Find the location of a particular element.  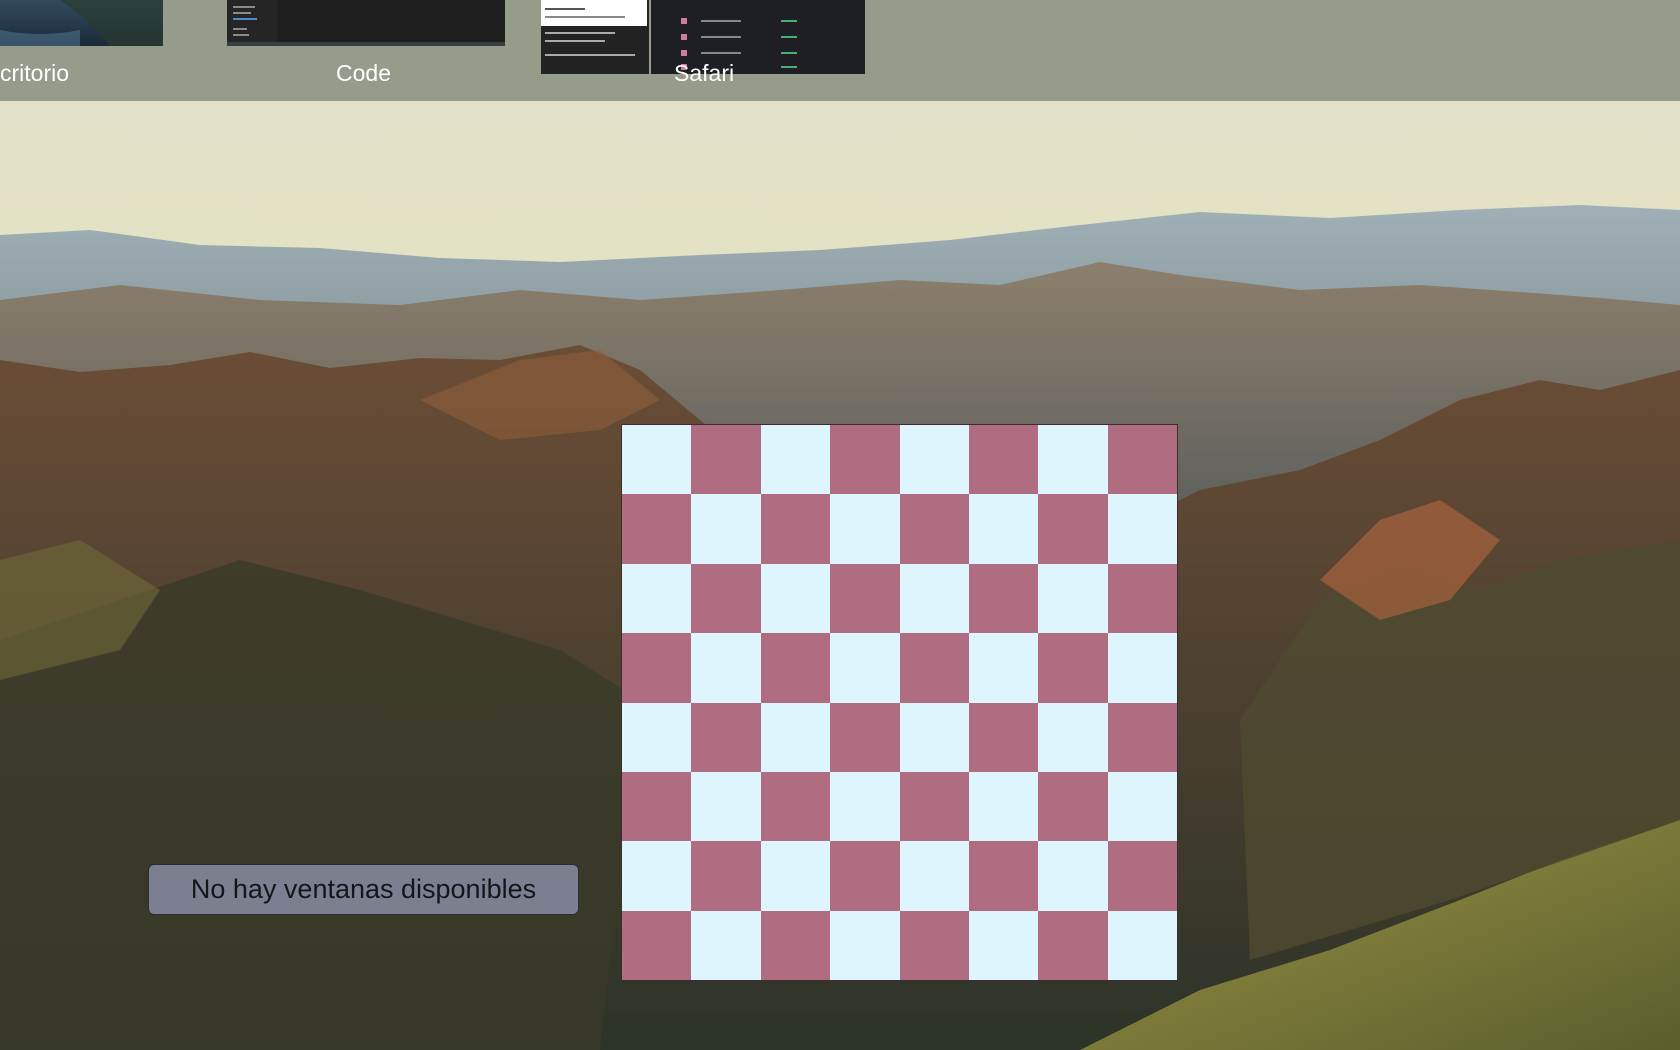

space-label-safari: Safari is located at coordinates (704, 73).